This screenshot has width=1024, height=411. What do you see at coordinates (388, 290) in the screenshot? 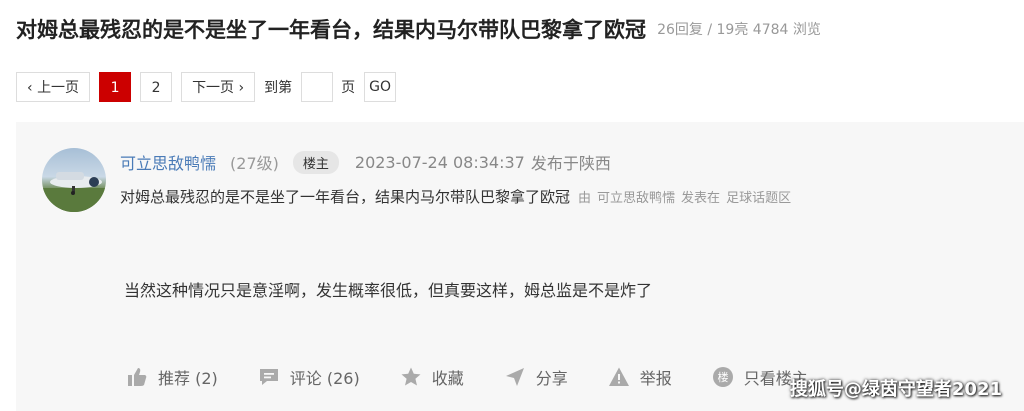
I see `post-content: 当然这种情况只是意淫啊，发生概率很低，但真要这样，姆总监是不是炸了` at bounding box center [388, 290].